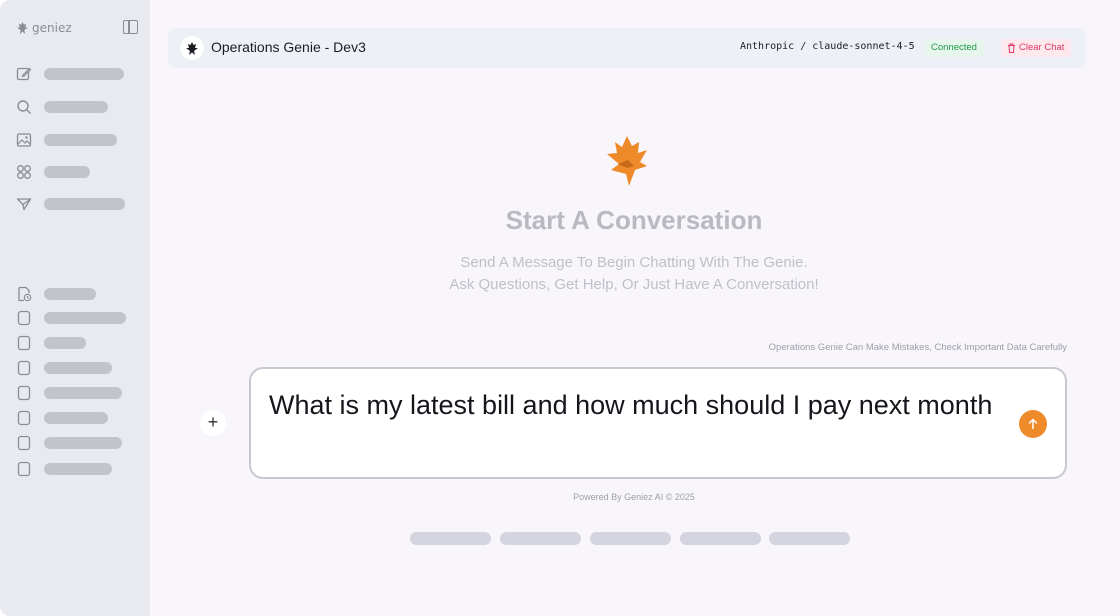 The height and width of the screenshot is (616, 1120). What do you see at coordinates (213, 423) in the screenshot?
I see `attach-button: +` at bounding box center [213, 423].